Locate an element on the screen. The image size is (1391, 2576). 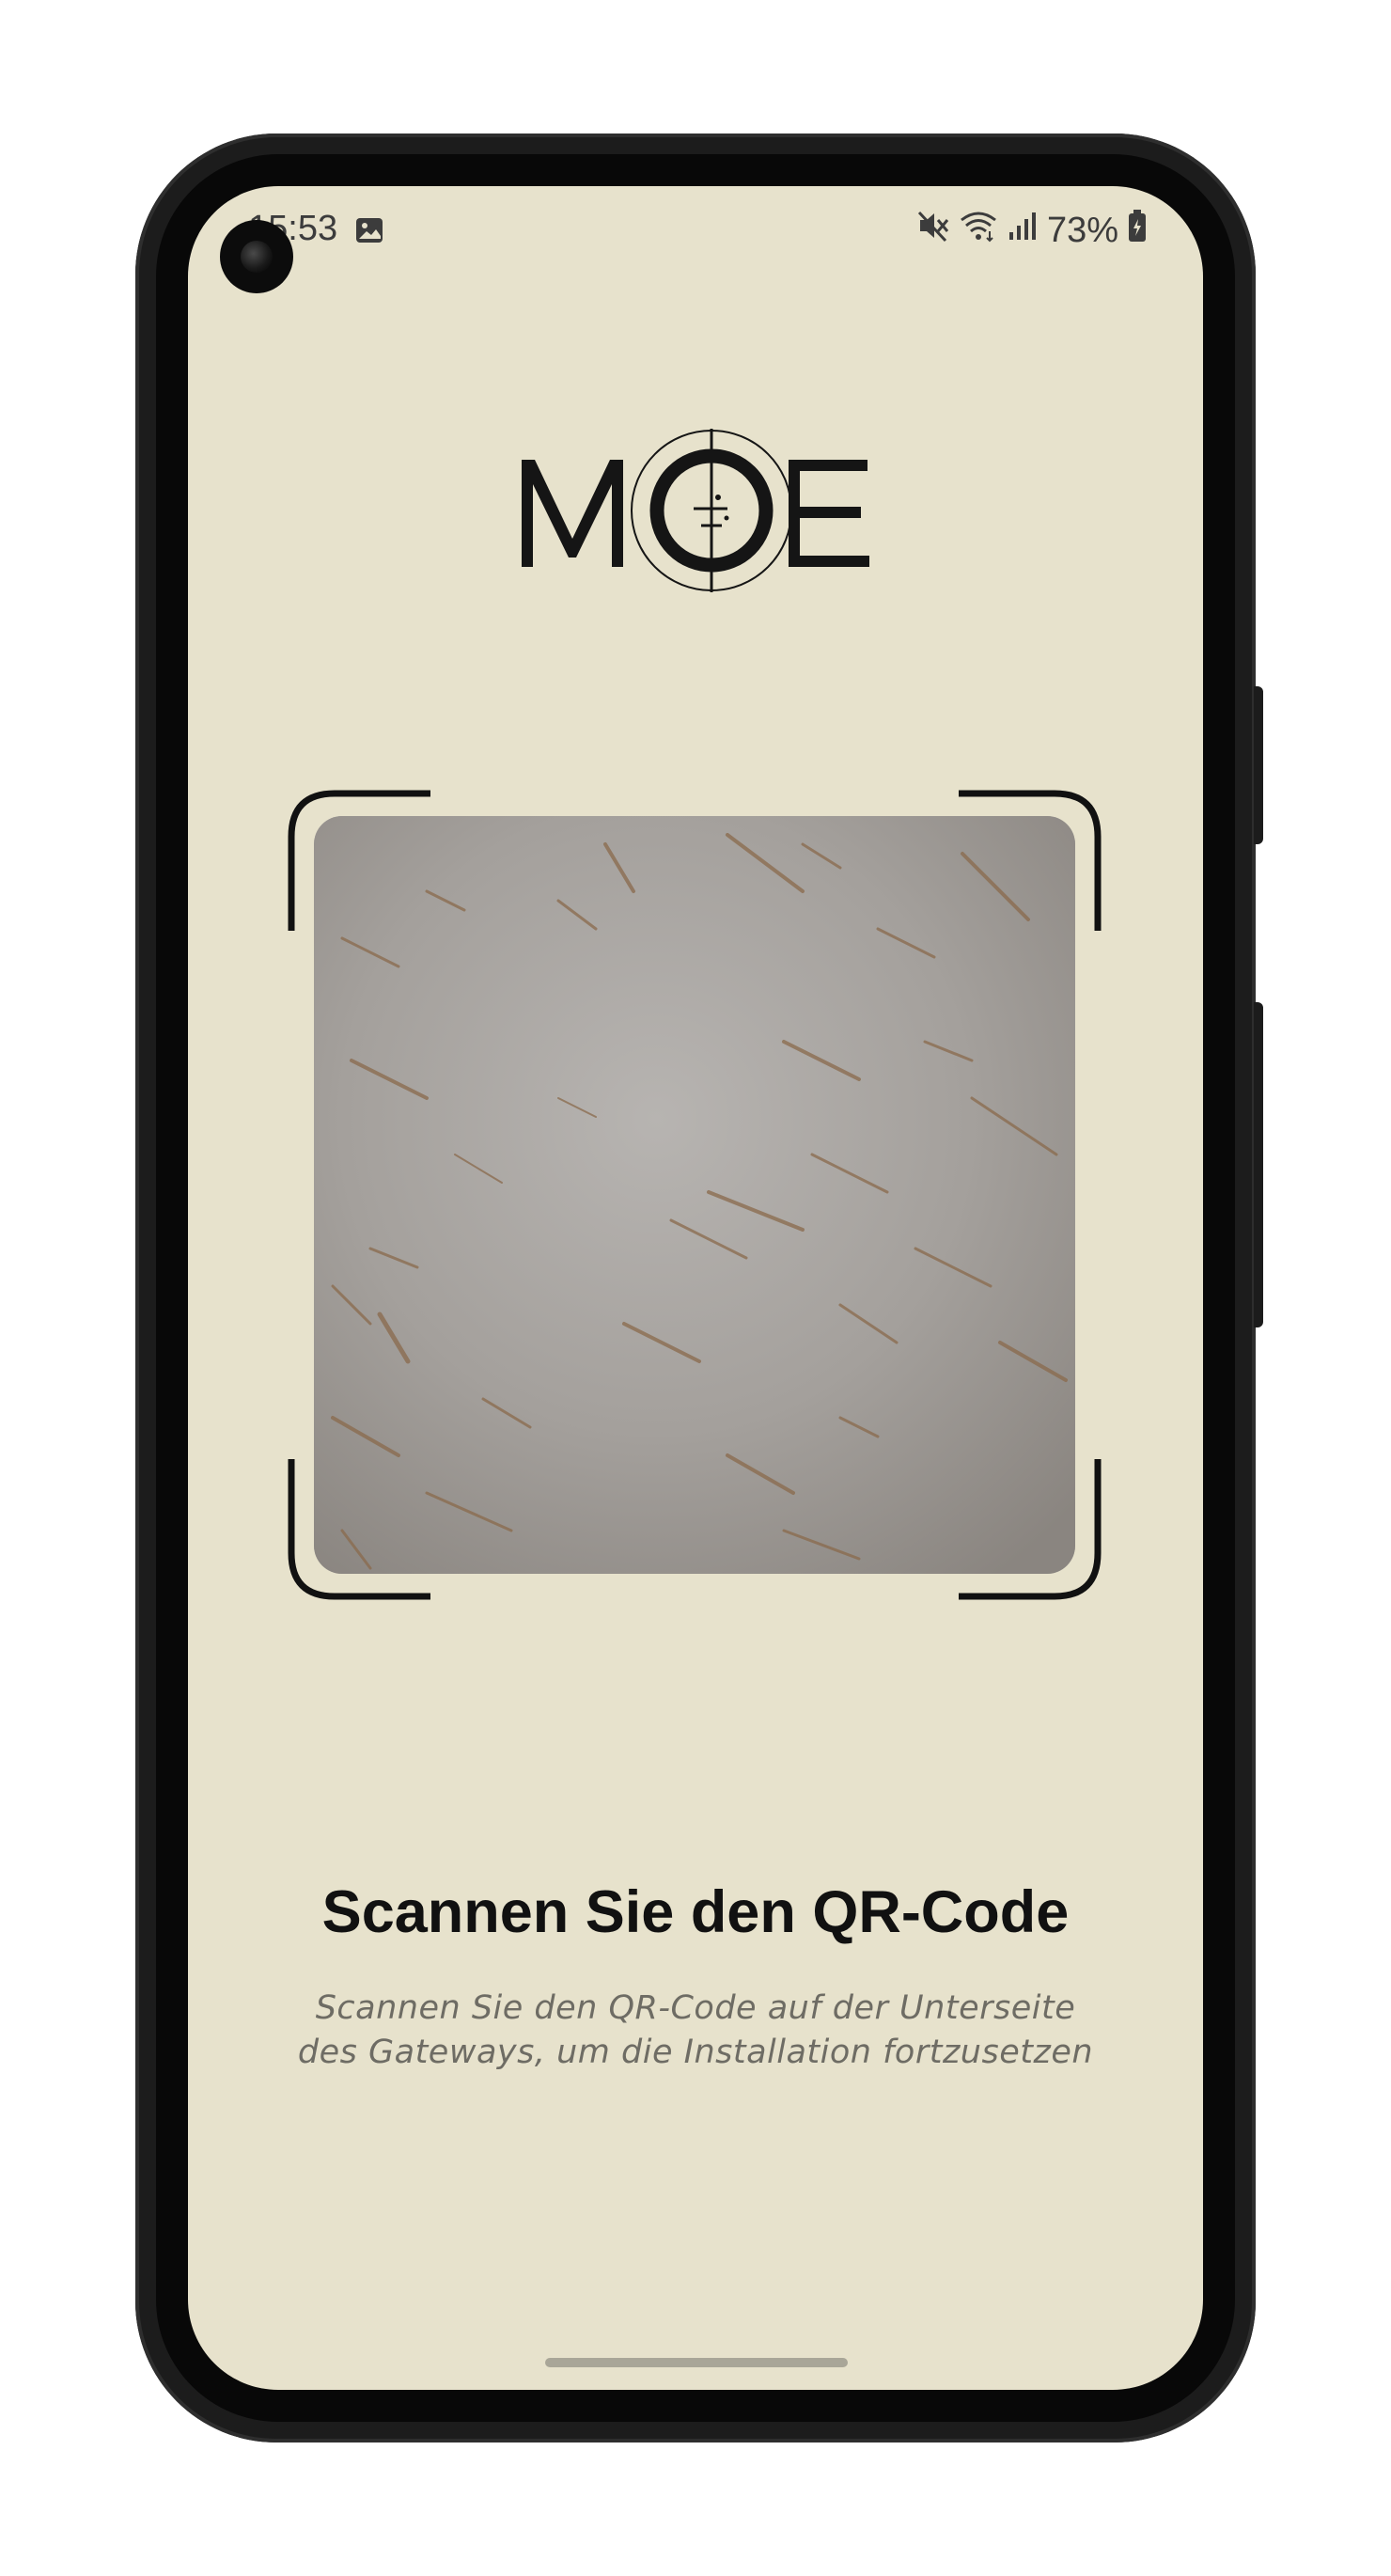
status-icons: 73% is located at coordinates (1032, 231).